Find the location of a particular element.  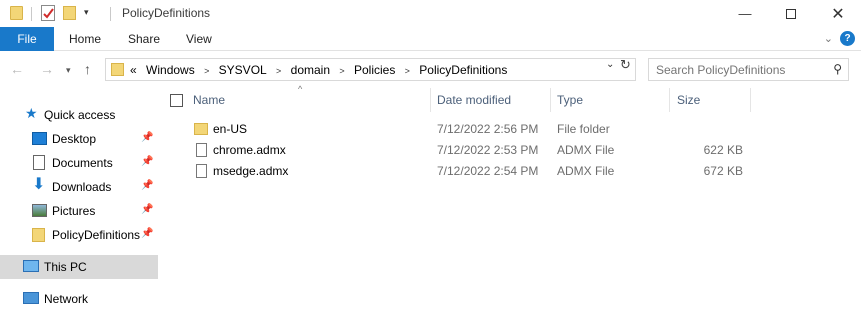

file-name: msedge.admx is located at coordinates (251, 171).